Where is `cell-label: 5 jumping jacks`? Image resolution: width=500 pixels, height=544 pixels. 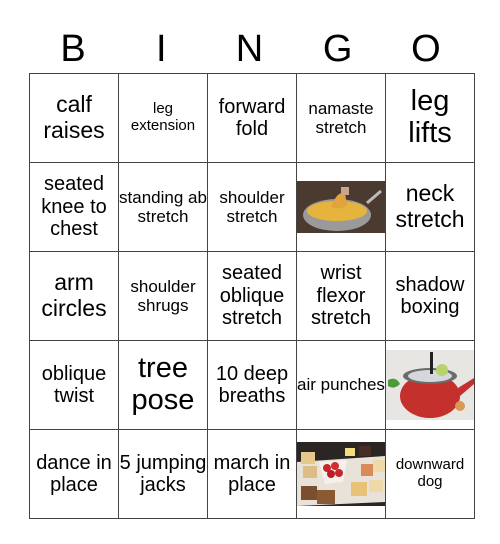
cell-label: 5 jumping jacks is located at coordinates (163, 473).